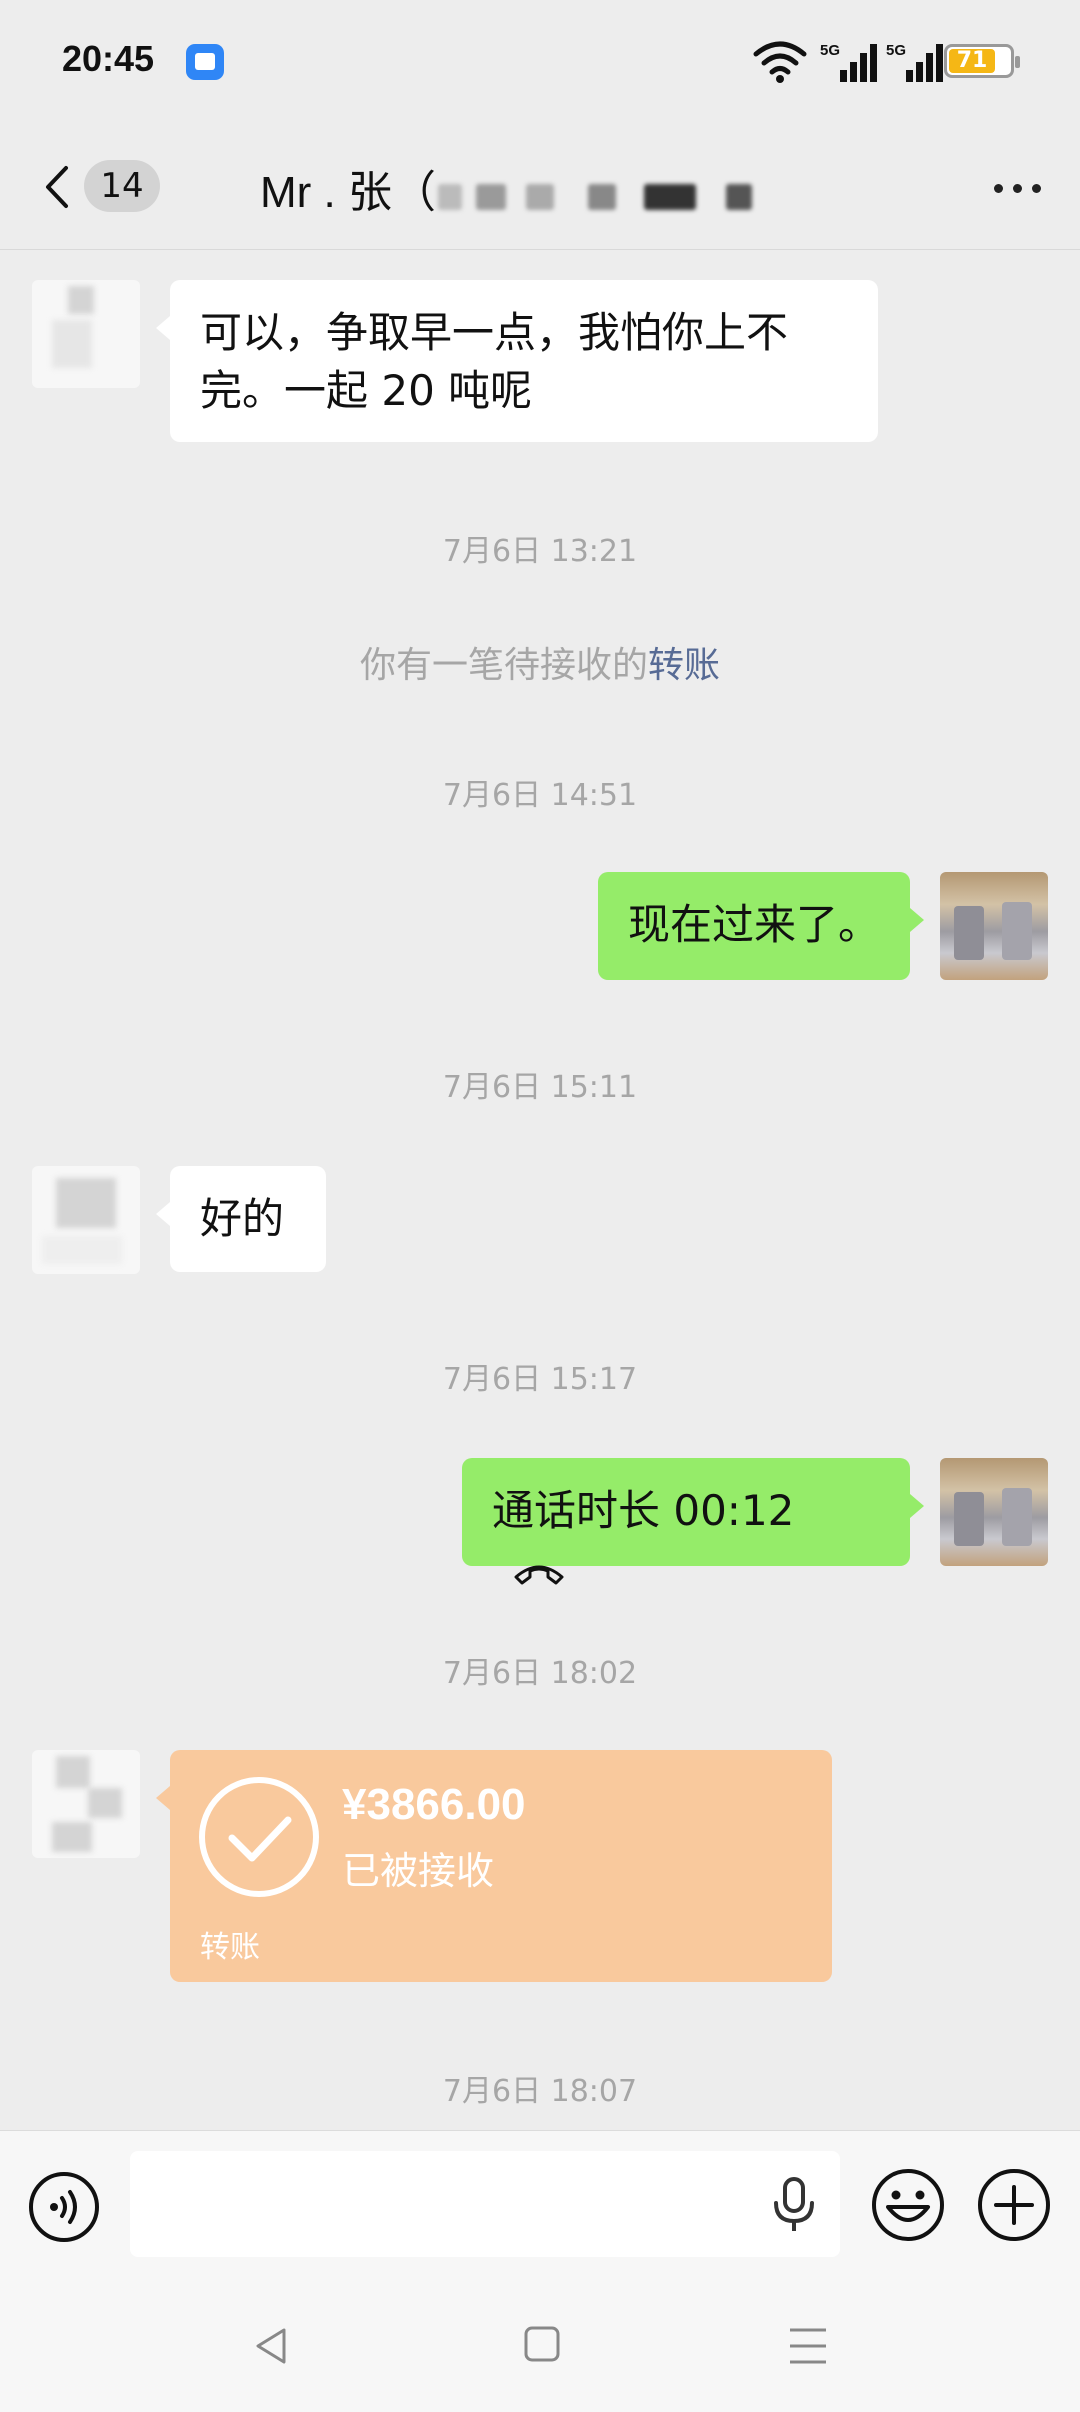 This screenshot has width=1080, height=2412. Describe the element at coordinates (418, 1871) in the screenshot. I see `transfer-status: 已被接收` at that location.